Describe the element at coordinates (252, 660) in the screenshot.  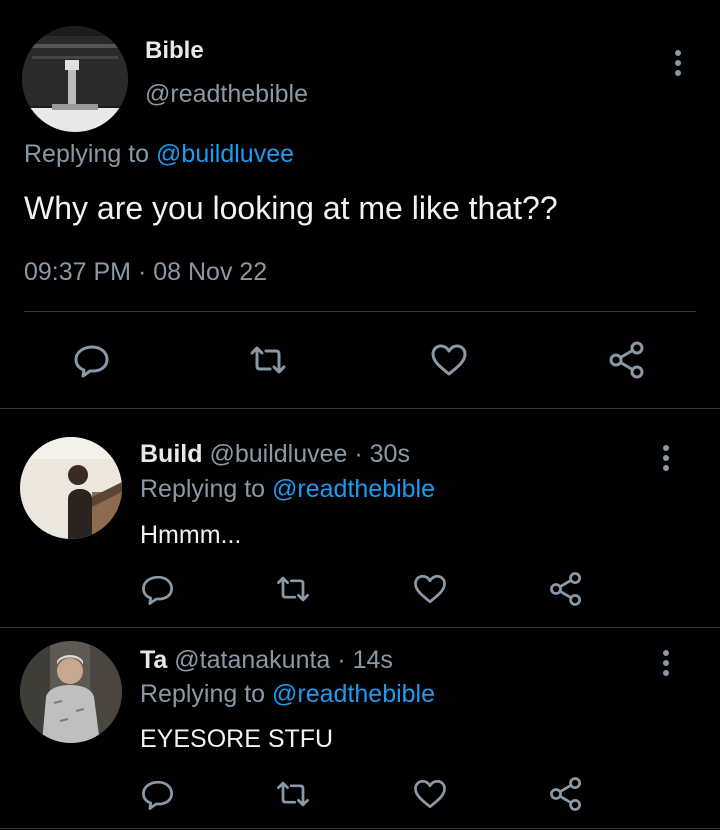
I see `handle: @tatanakunta` at that location.